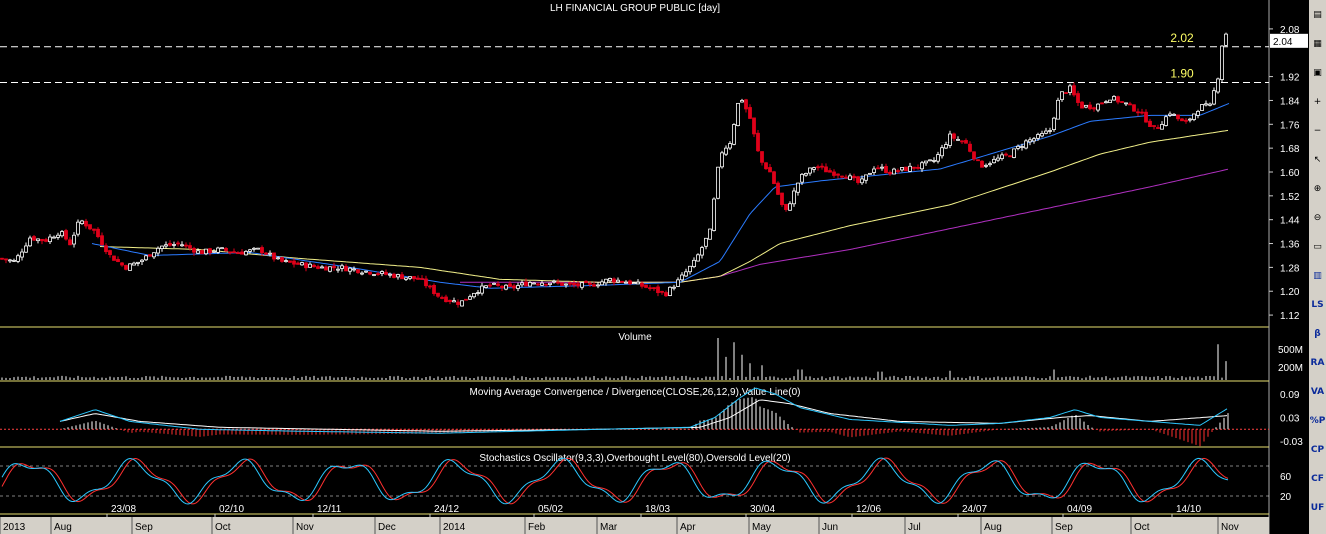 This screenshot has width=1326, height=534. I want to click on magnifier-out-icon: ⊖, so click(1317, 218).